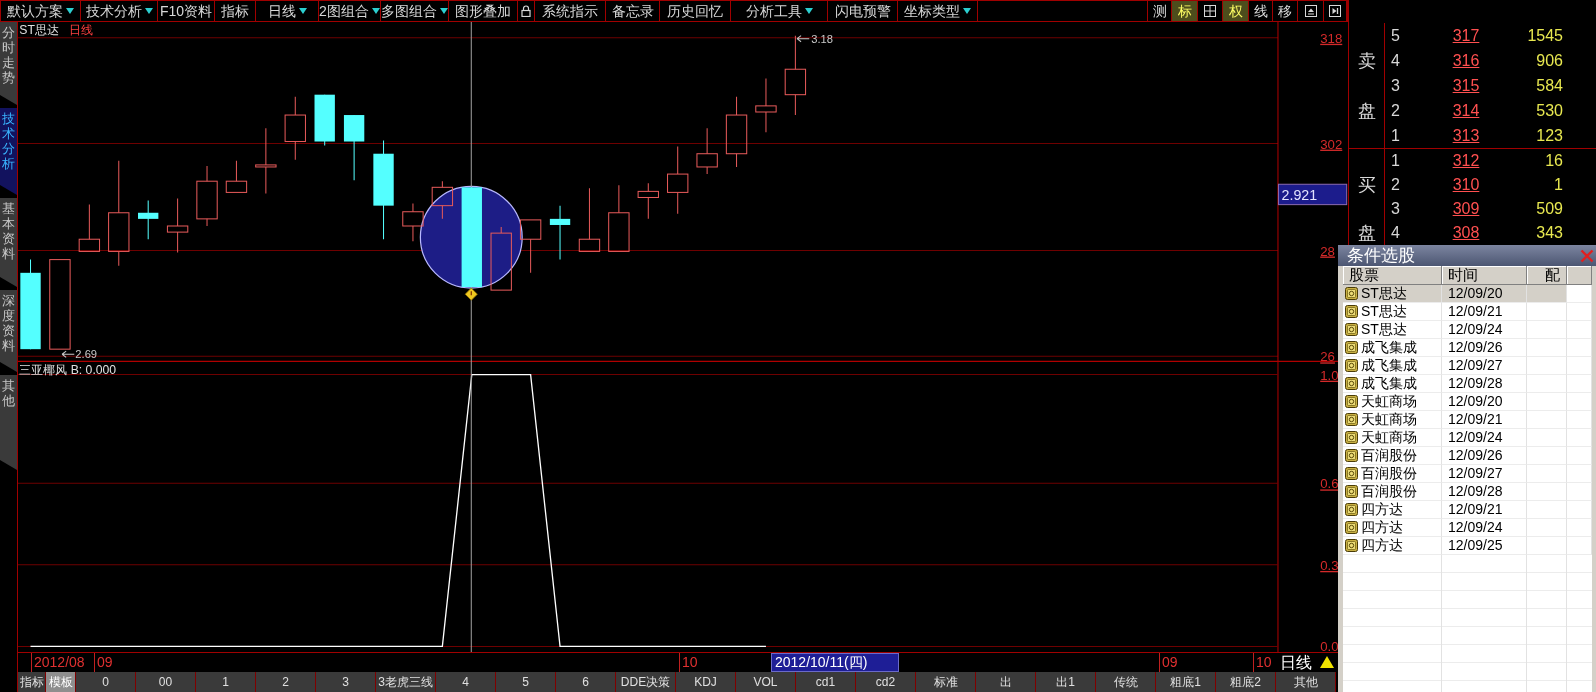 The height and width of the screenshot is (692, 1596). What do you see at coordinates (1466, 110) in the screenshot?
I see `price-text: 314` at bounding box center [1466, 110].